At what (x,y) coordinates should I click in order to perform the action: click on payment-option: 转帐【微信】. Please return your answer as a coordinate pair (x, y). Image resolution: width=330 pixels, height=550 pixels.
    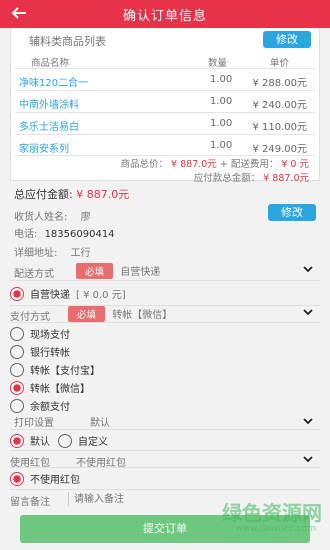
    Looking at the image, I should click on (50, 387).